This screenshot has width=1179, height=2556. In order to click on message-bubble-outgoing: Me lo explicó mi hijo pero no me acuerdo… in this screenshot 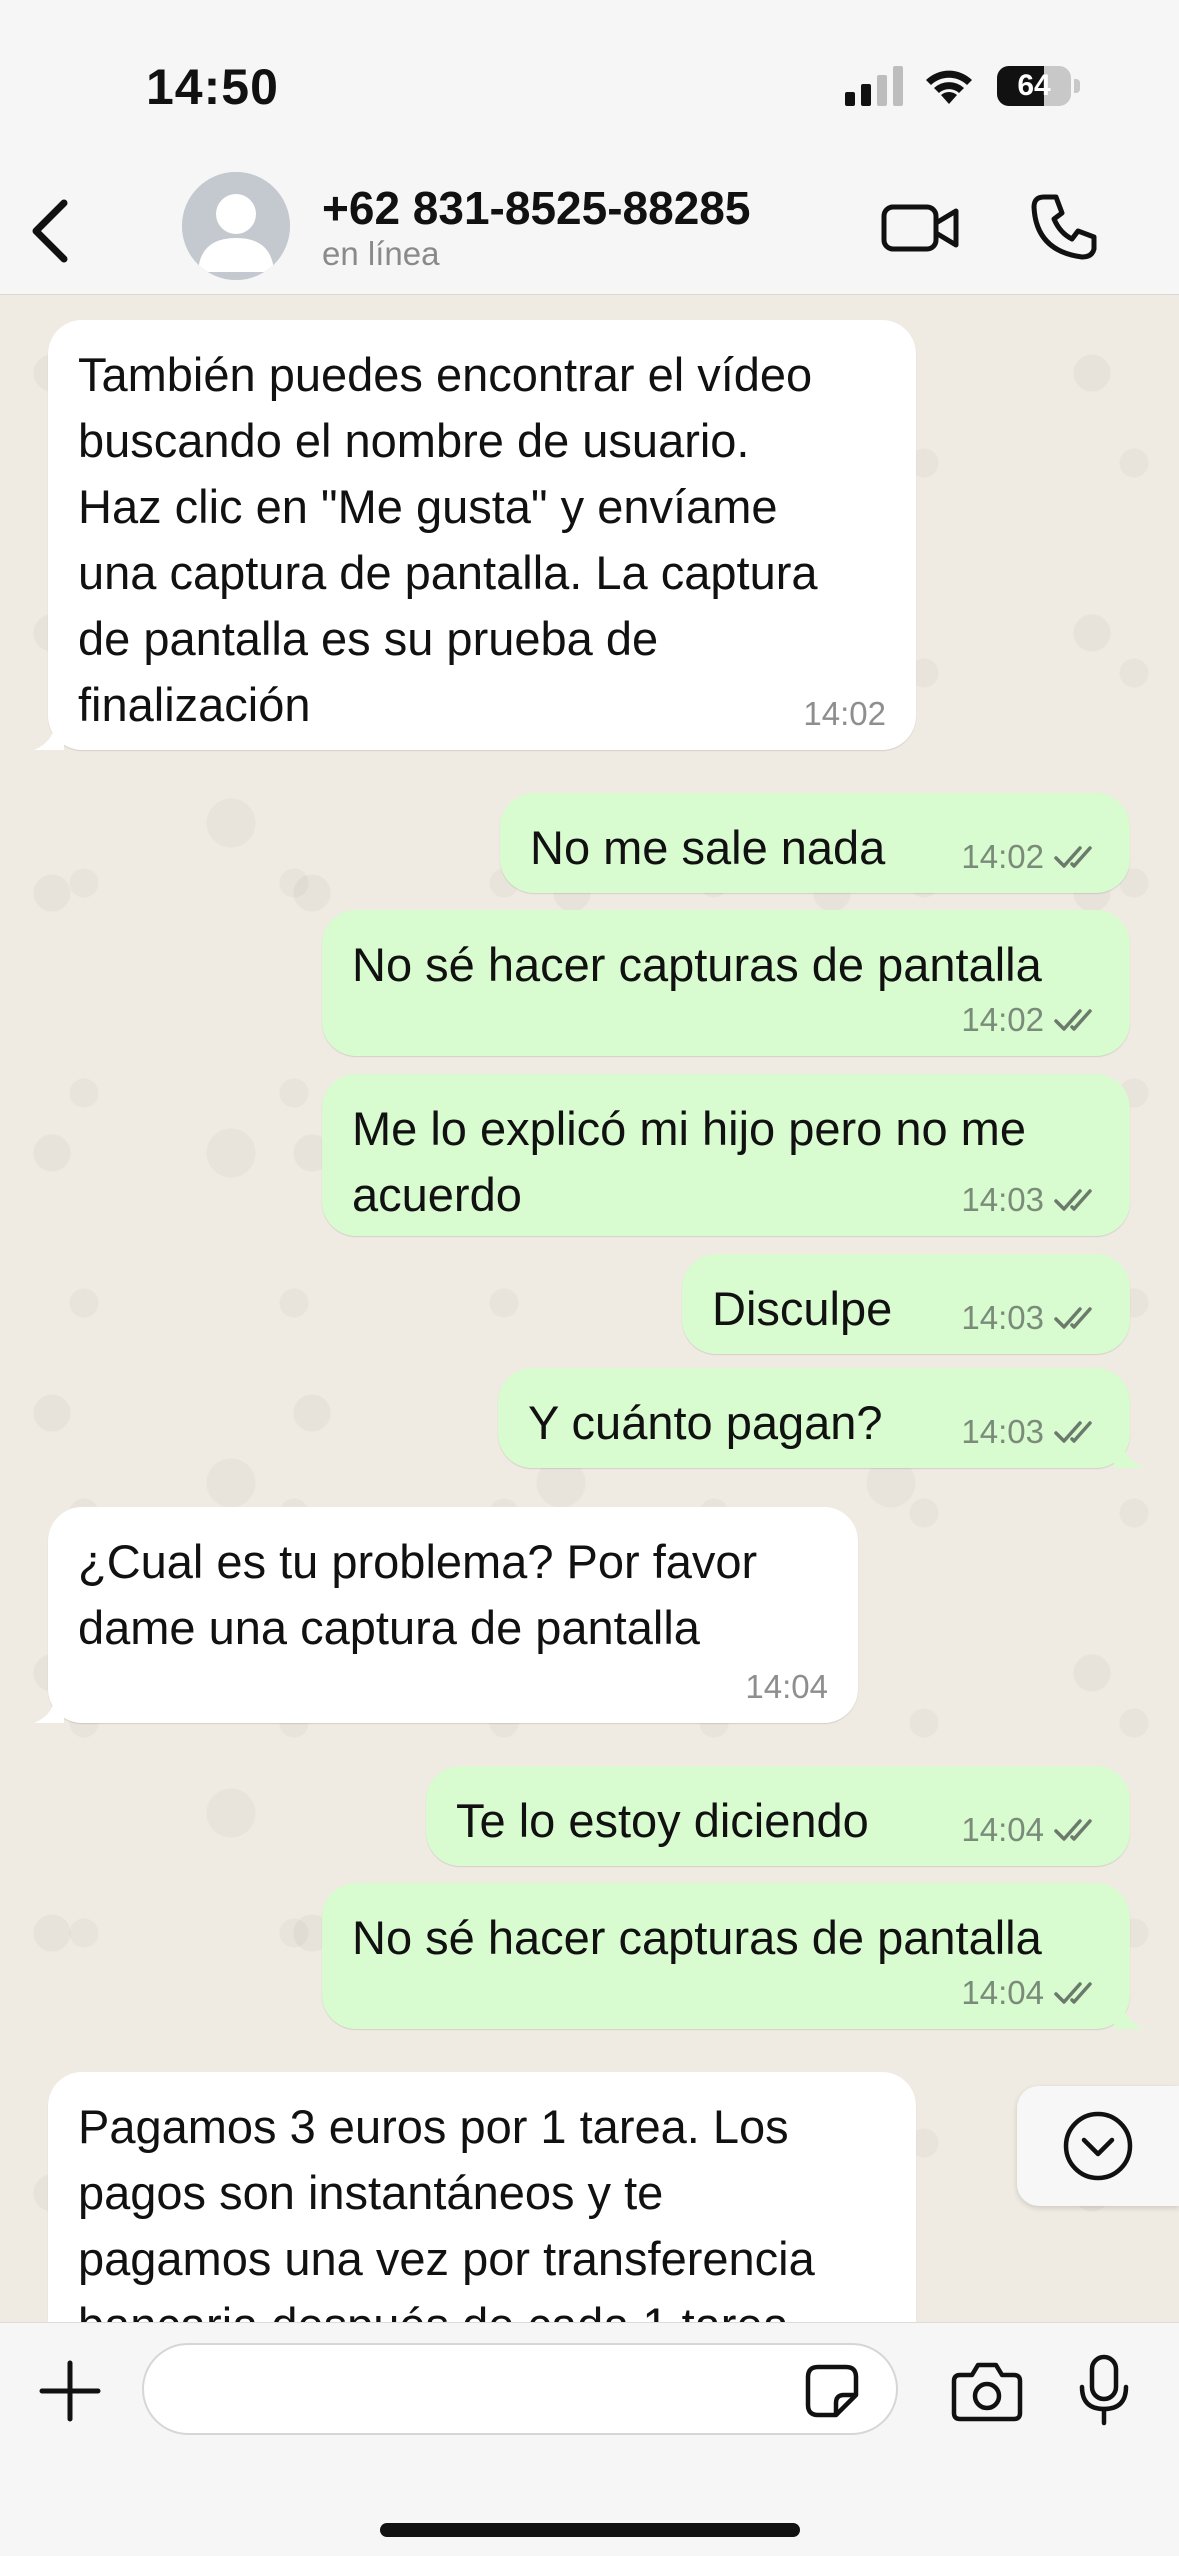, I will do `click(726, 1155)`.